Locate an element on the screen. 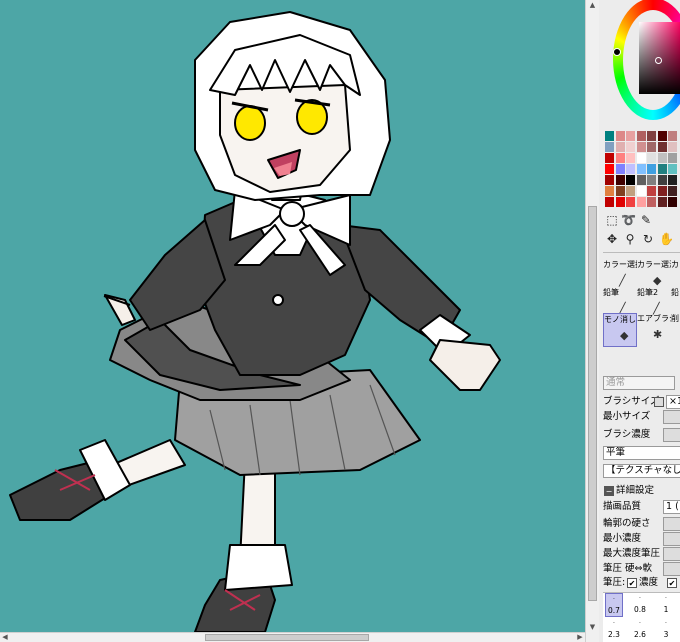 Image resolution: width=680 pixels, height=642 pixels. min-size-slider is located at coordinates (671, 417).